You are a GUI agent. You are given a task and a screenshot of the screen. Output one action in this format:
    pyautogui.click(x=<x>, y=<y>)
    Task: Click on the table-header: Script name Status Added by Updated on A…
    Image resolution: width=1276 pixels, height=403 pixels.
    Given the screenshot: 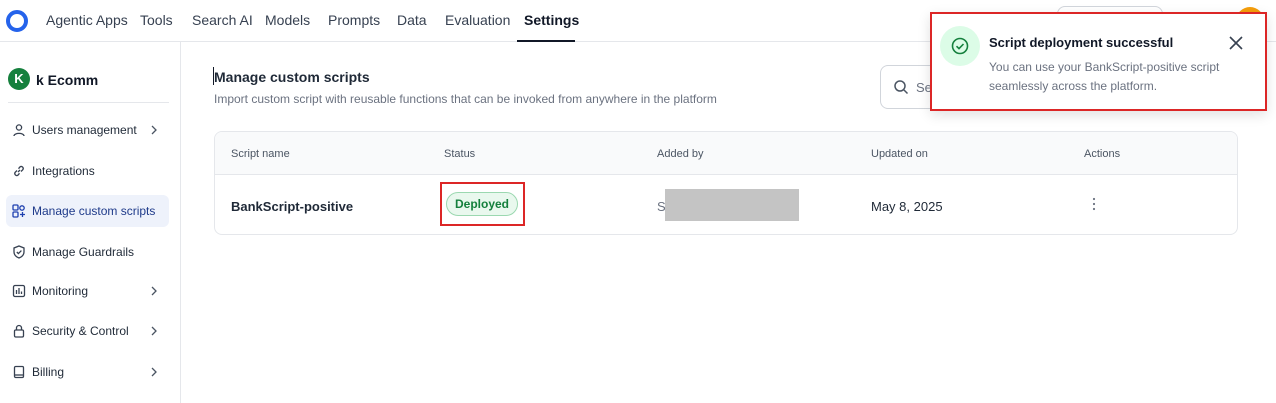 What is the action you would take?
    pyautogui.click(x=726, y=153)
    